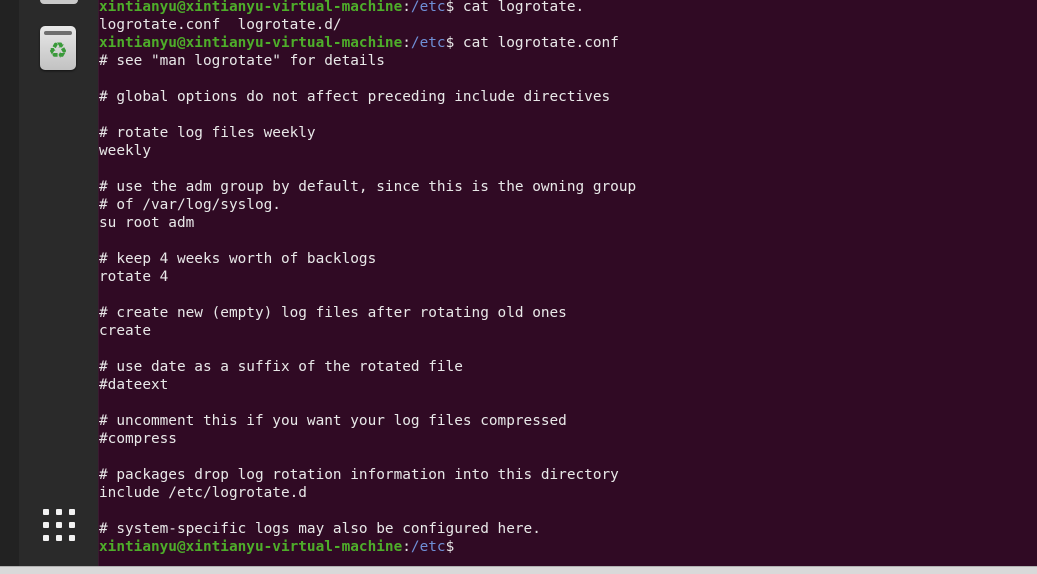 The image size is (1037, 574). Describe the element at coordinates (458, 547) in the screenshot. I see `command-text` at that location.